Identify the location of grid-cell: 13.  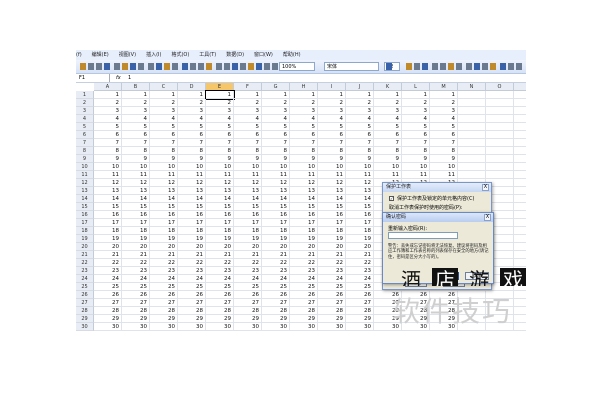
(304, 191).